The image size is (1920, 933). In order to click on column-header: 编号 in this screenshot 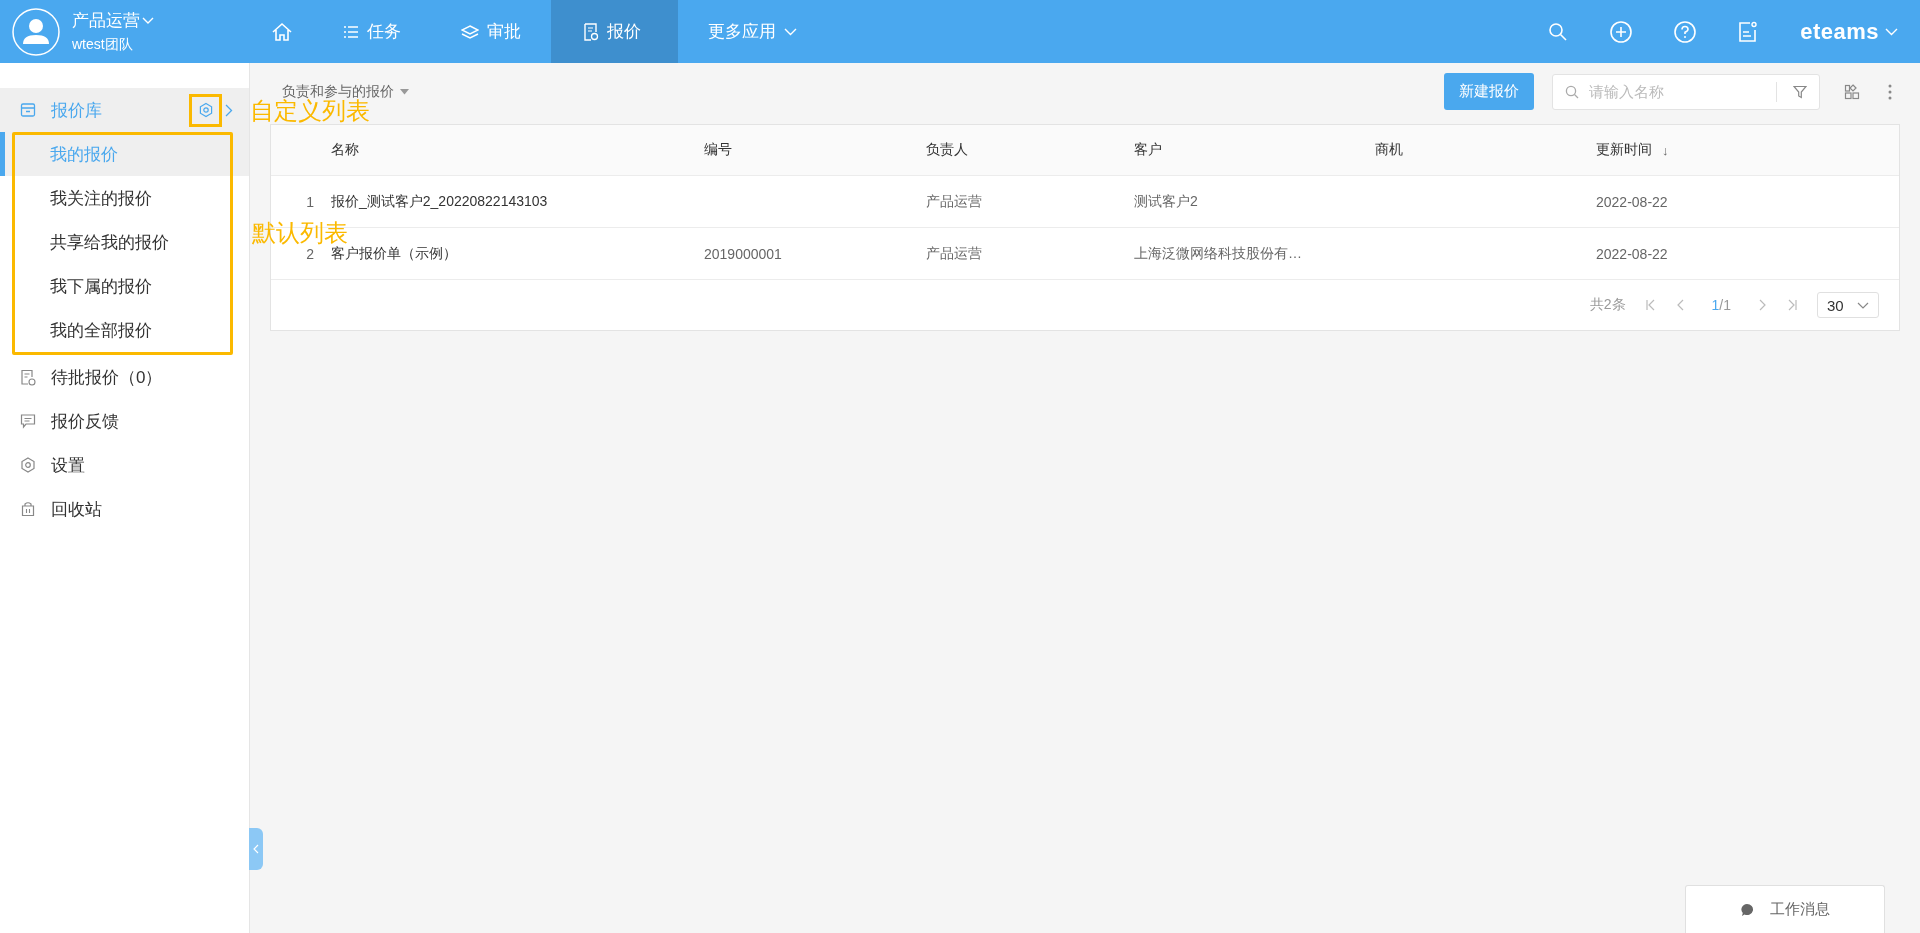, I will do `click(718, 150)`.